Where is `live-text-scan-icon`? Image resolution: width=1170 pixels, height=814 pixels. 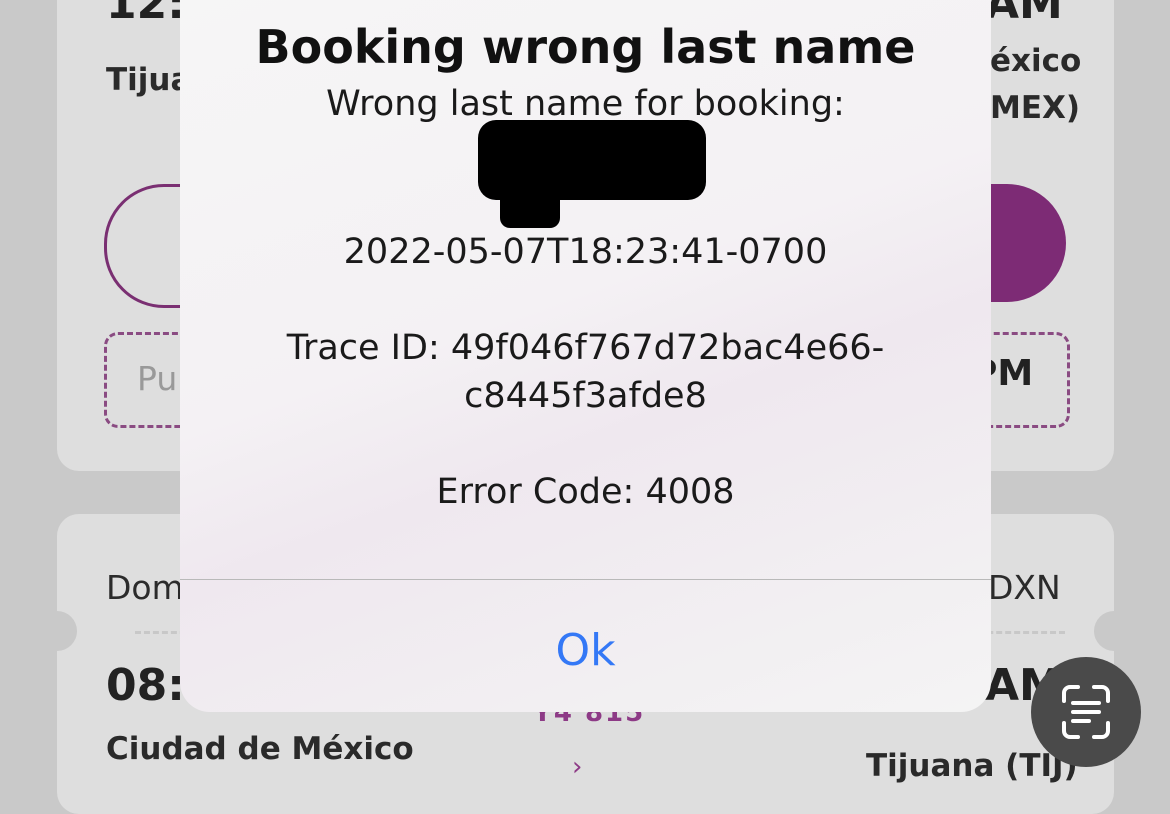
live-text-scan-icon is located at coordinates (1086, 712).